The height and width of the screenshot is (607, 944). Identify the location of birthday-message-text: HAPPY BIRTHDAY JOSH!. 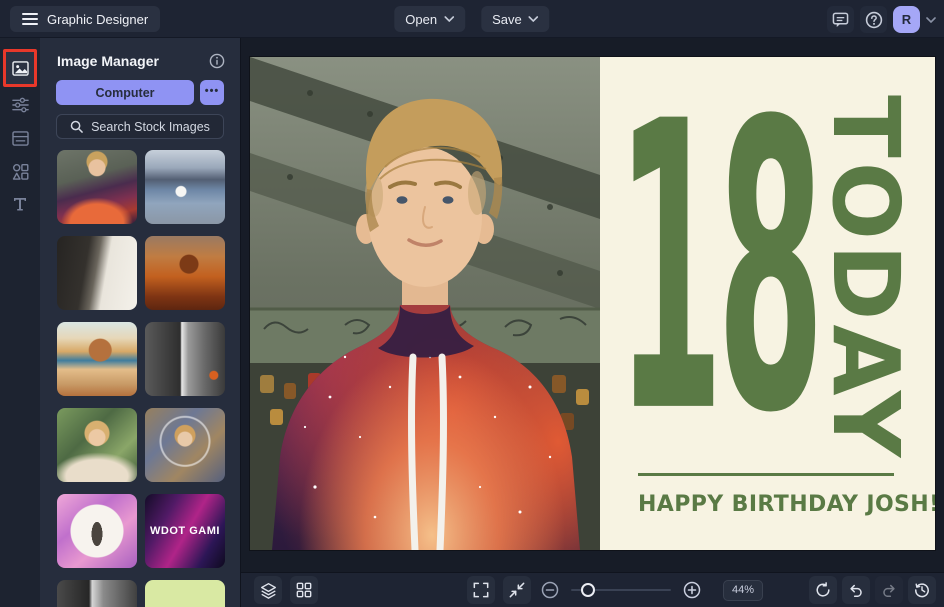
(786, 504).